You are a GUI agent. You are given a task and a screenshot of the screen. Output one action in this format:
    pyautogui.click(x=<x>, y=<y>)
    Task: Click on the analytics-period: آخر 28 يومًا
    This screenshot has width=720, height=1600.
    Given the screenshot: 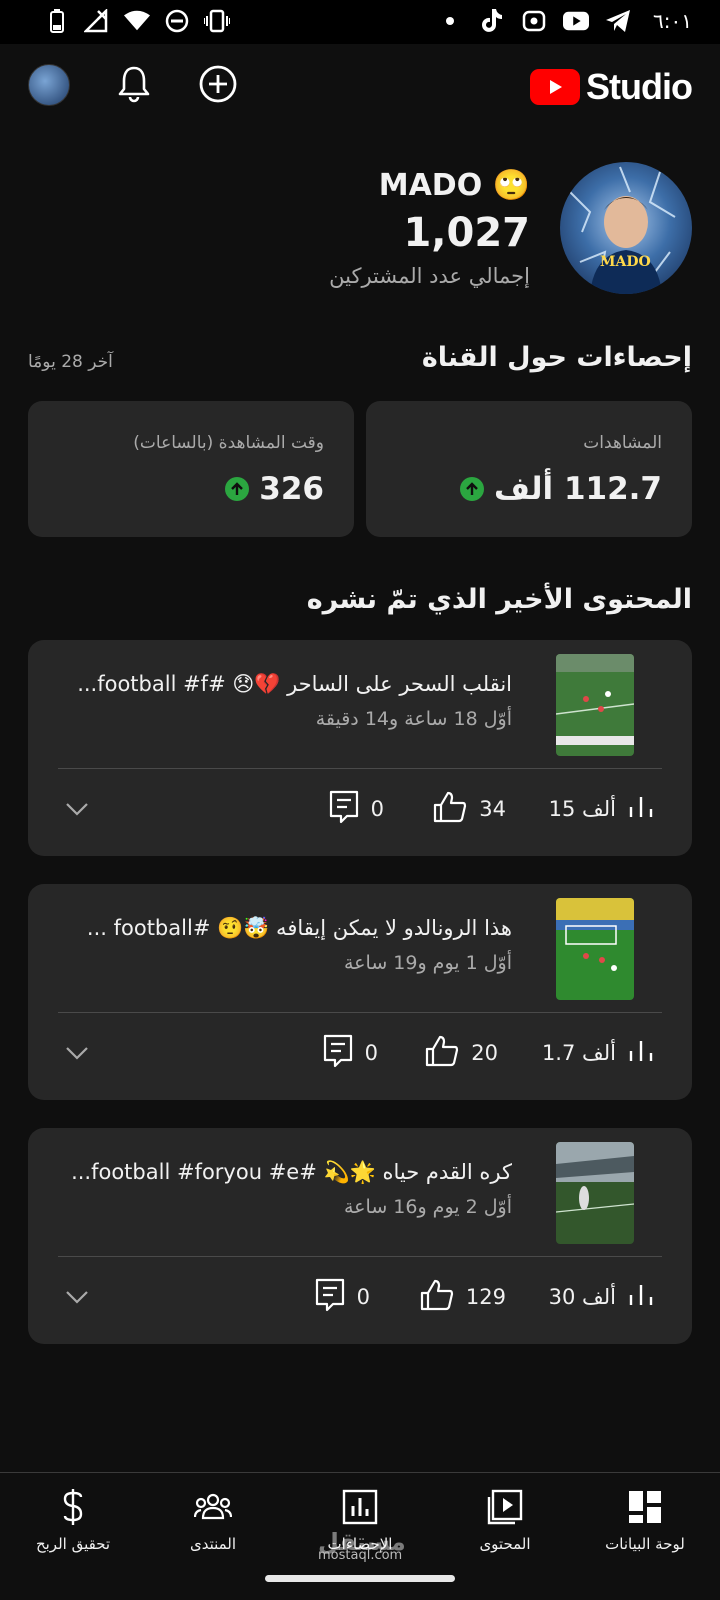 What is the action you would take?
    pyautogui.click(x=70, y=362)
    